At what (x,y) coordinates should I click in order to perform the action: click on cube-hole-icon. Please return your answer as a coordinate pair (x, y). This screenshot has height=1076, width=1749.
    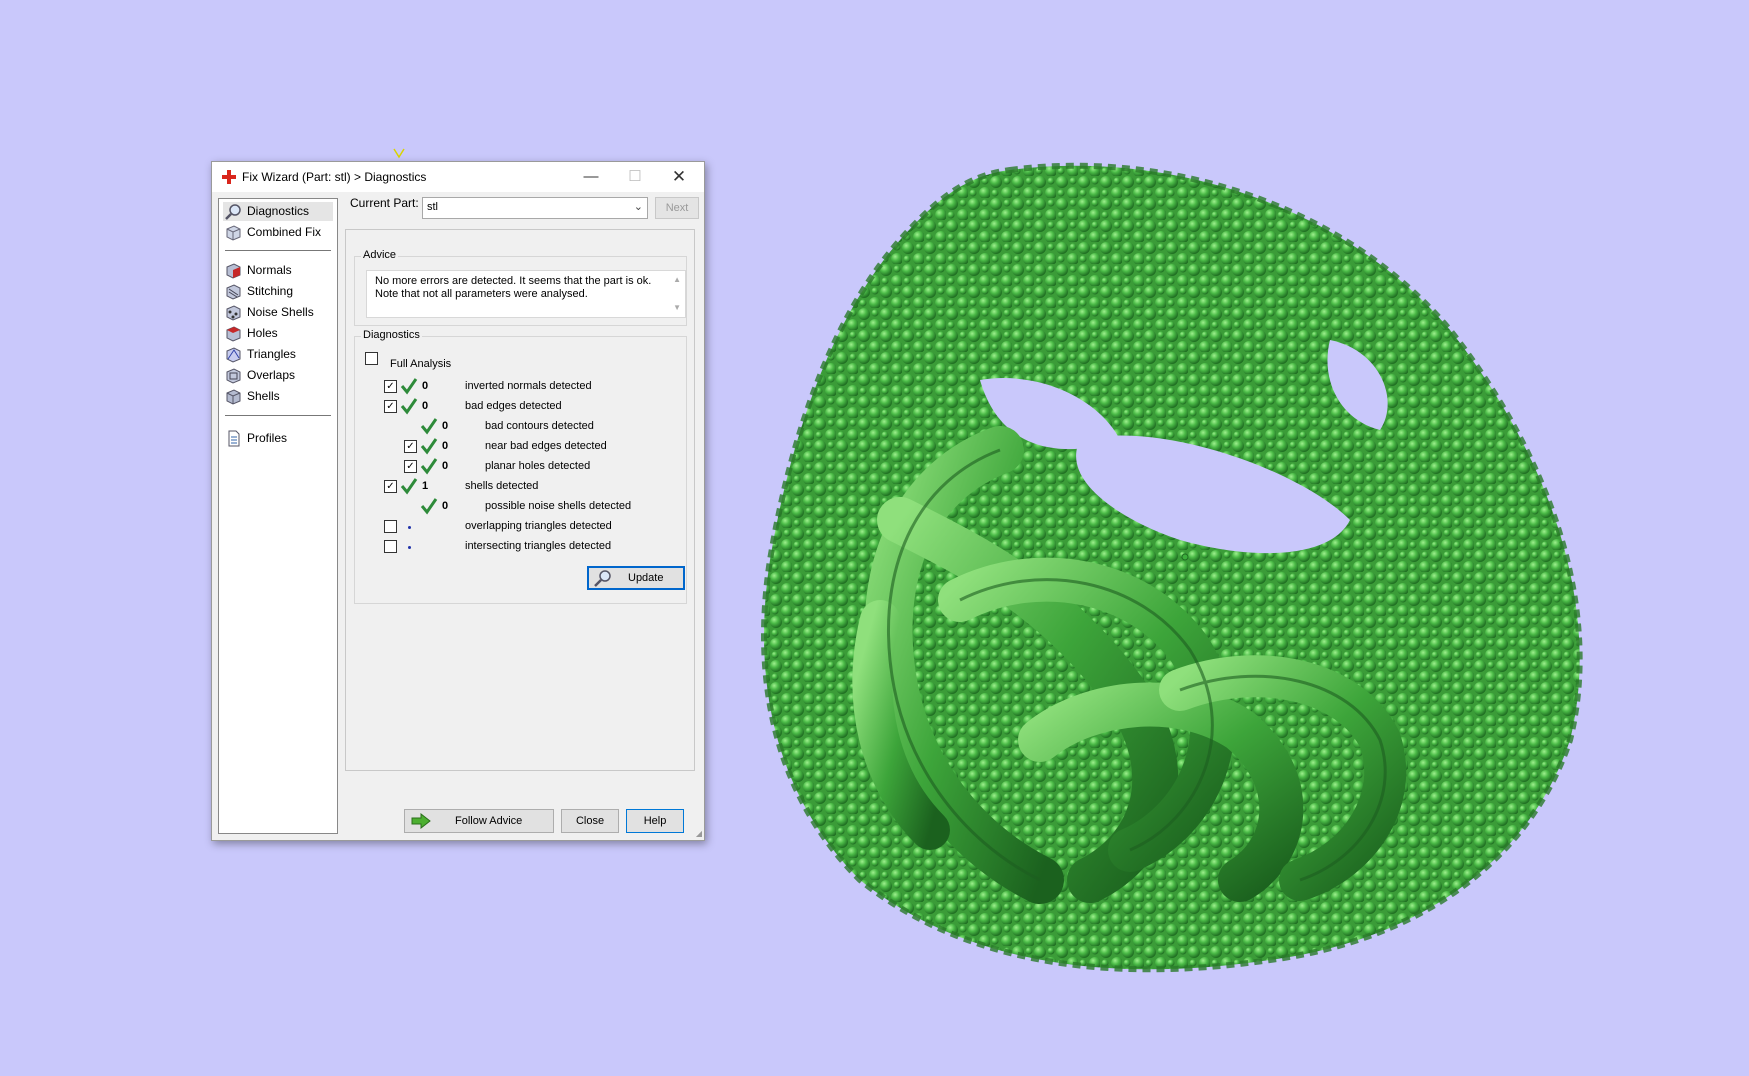
    Looking at the image, I should click on (233, 334).